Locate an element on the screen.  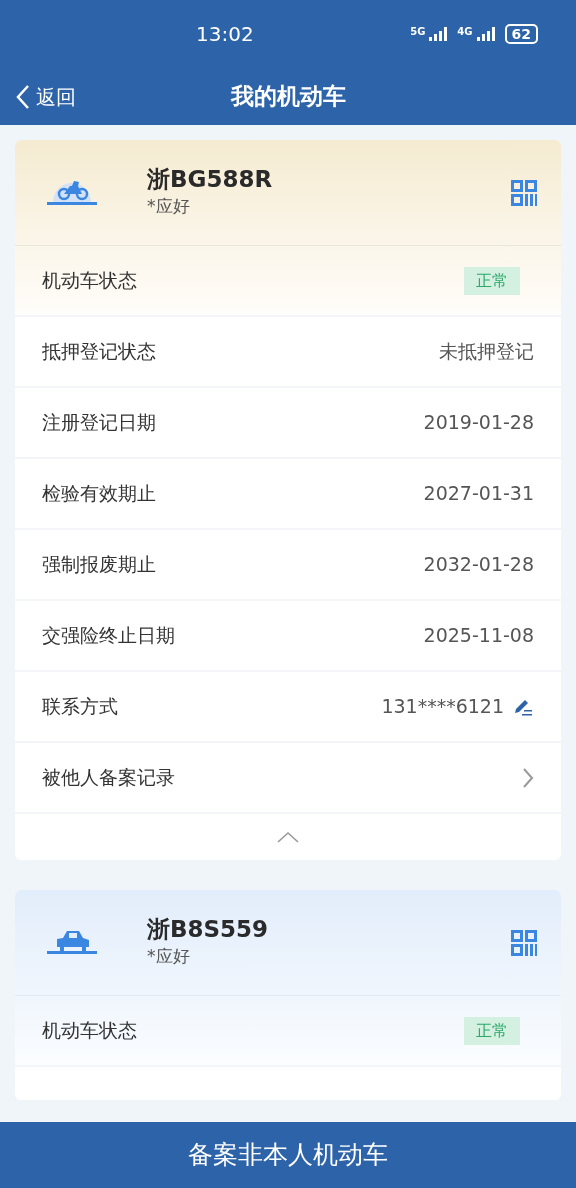
record-list-item: 被他人备案记录 is located at coordinates (288, 778).